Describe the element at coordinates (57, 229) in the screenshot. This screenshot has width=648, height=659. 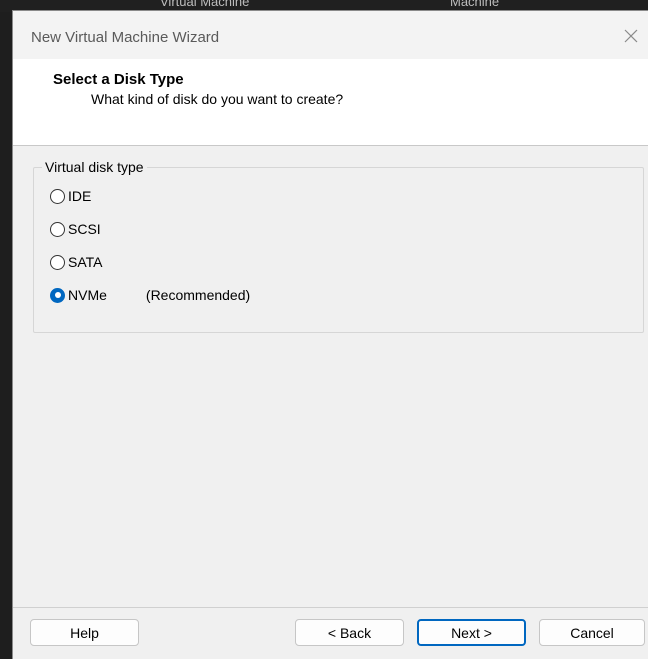
I see `radio-button-scsi` at that location.